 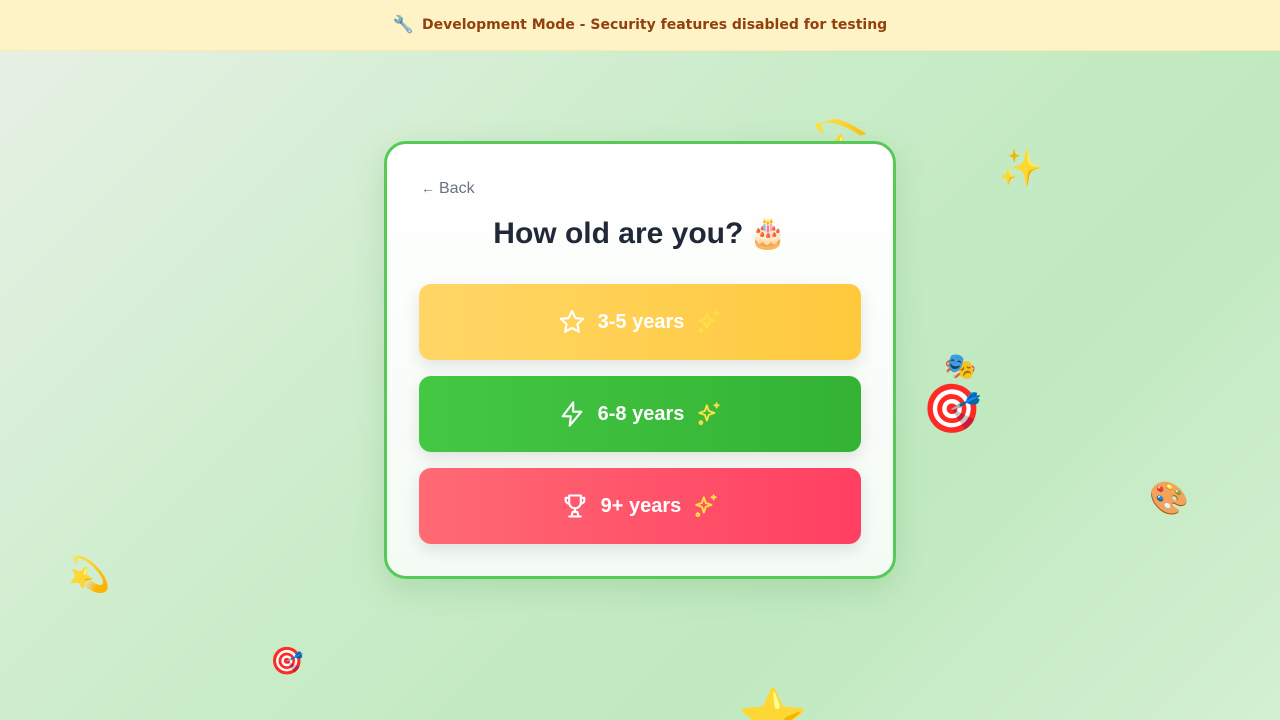 I want to click on age-option-9-plus: 9+ years, so click(x=640, y=506).